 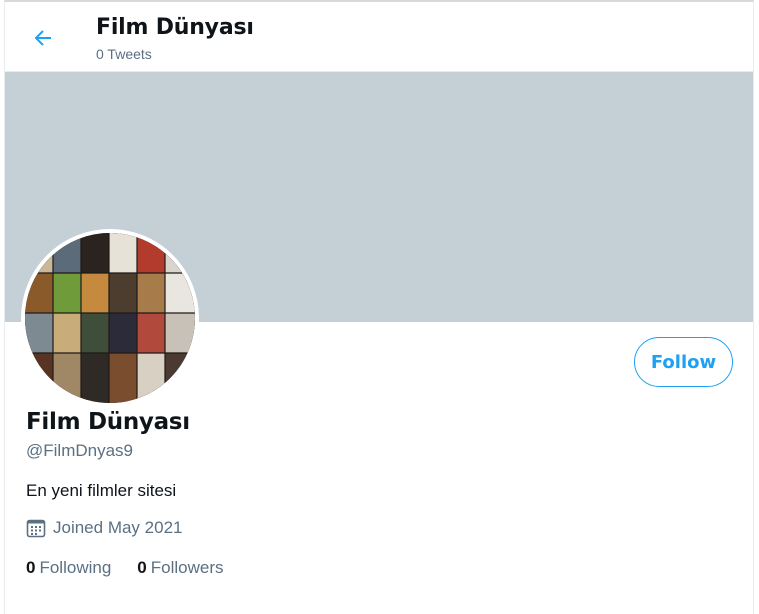 I want to click on header-title: Film Dünyası, so click(x=175, y=27).